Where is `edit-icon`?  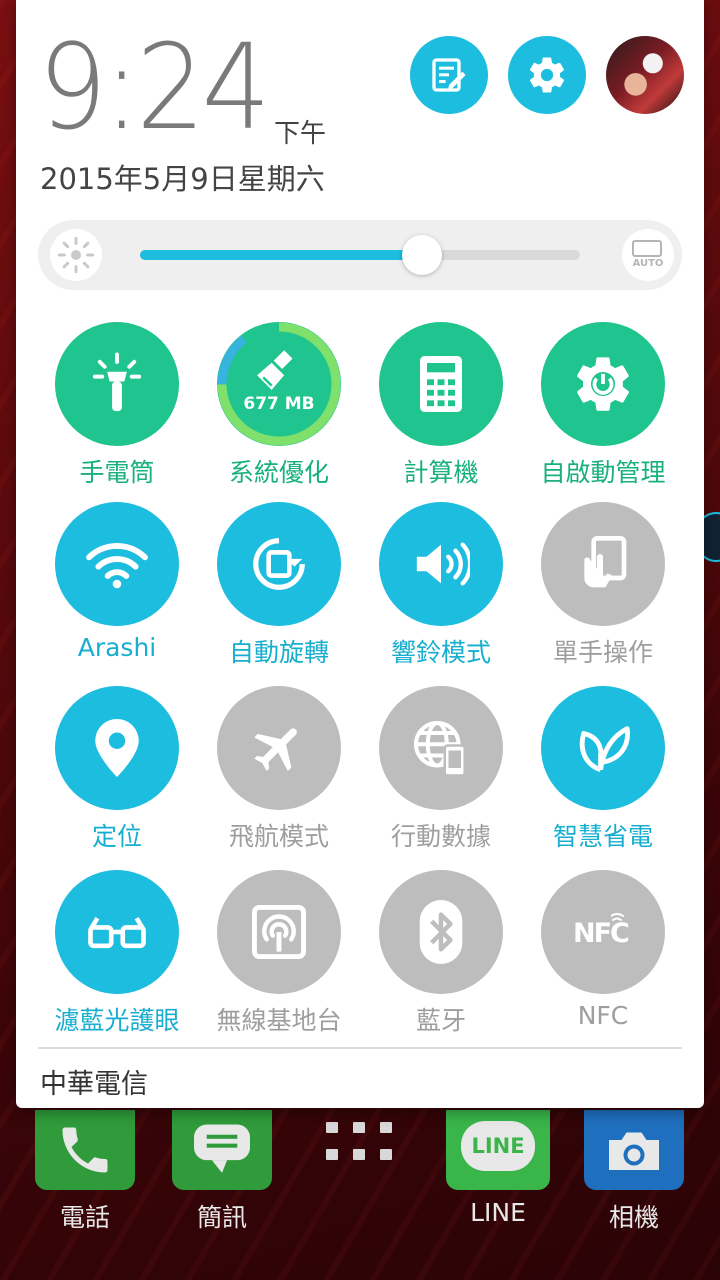
edit-icon is located at coordinates (449, 75).